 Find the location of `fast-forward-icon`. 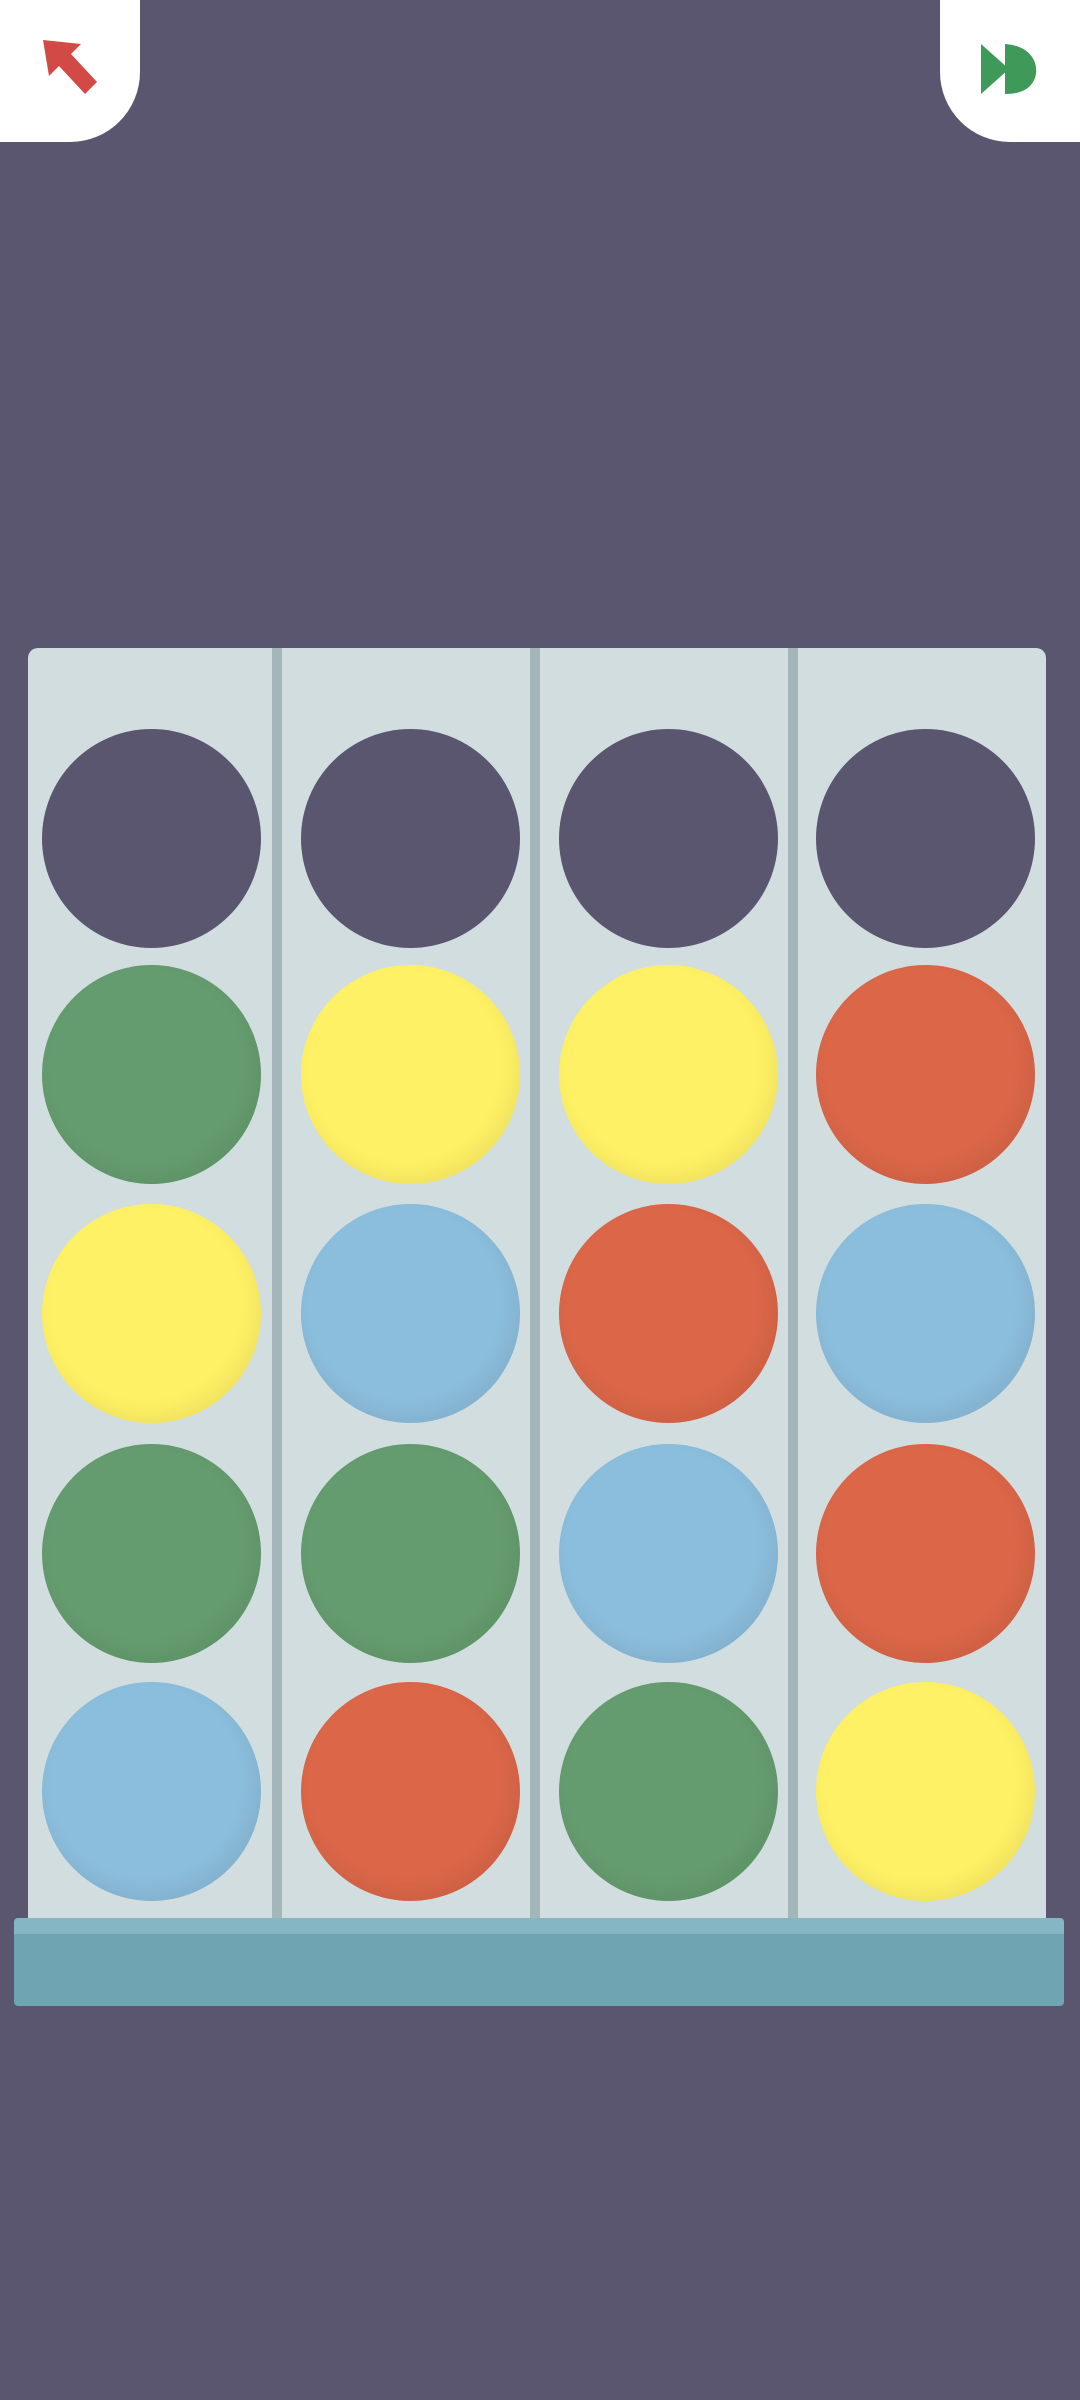

fast-forward-icon is located at coordinates (1010, 71).